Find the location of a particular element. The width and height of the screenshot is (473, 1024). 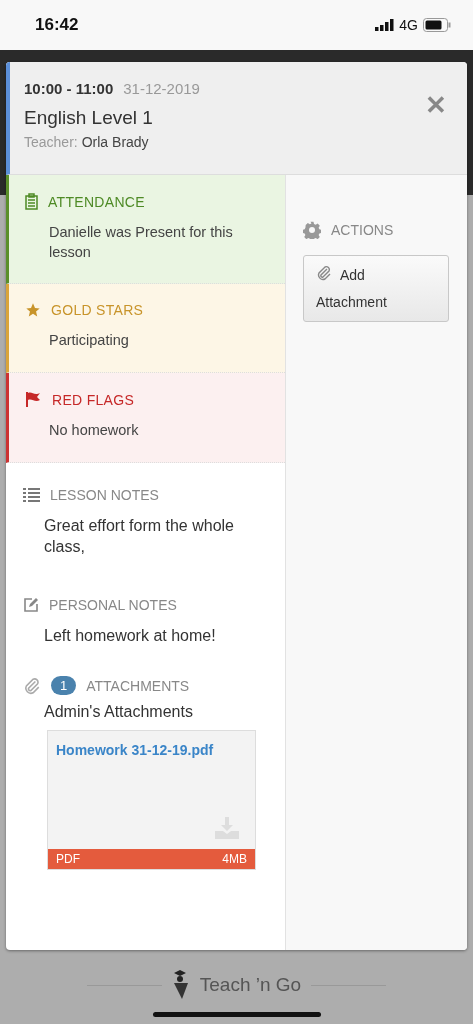

attachments-group: Admin's Attachments is located at coordinates (159, 711).